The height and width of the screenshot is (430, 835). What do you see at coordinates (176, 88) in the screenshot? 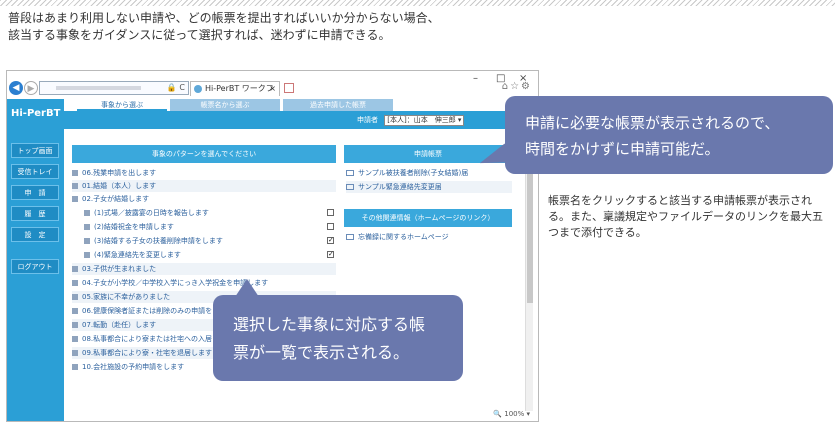
I see `lock-refresh-icon: 🔒 C` at bounding box center [176, 88].